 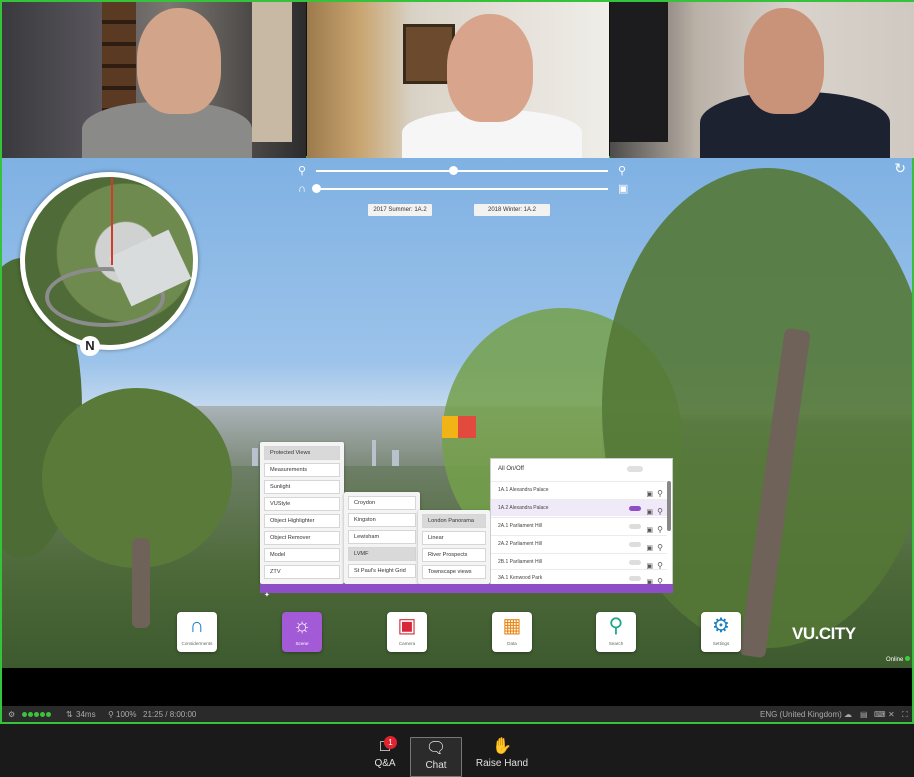 I want to click on compass-north: N, so click(x=90, y=346).